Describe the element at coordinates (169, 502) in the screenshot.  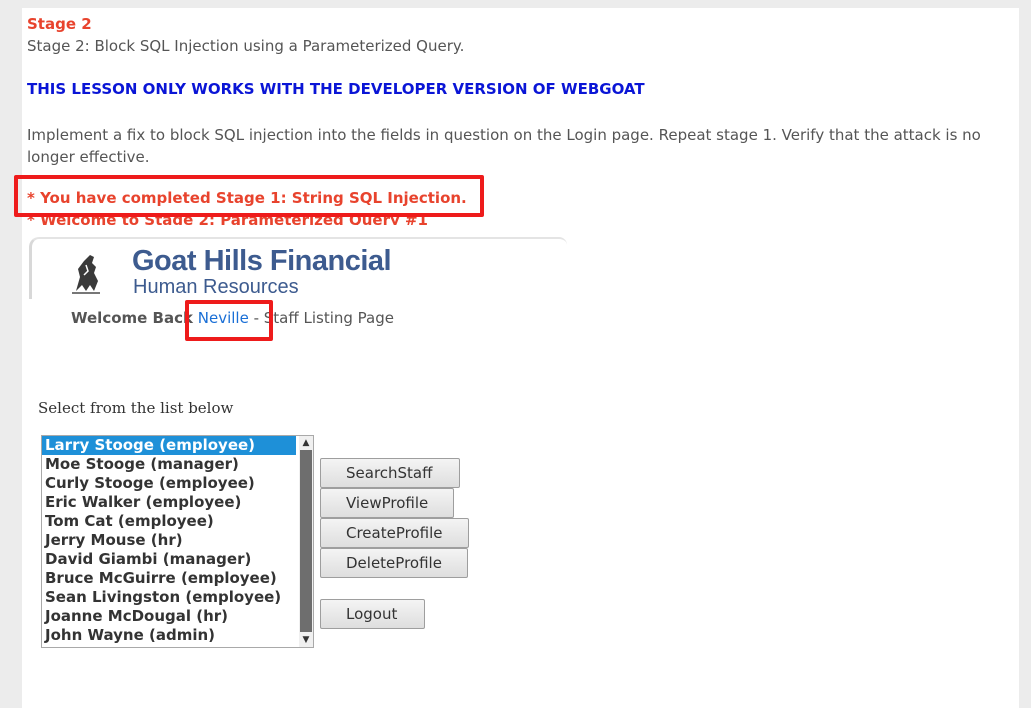
I see `staff-list-item: Eric Walker (employee)` at that location.